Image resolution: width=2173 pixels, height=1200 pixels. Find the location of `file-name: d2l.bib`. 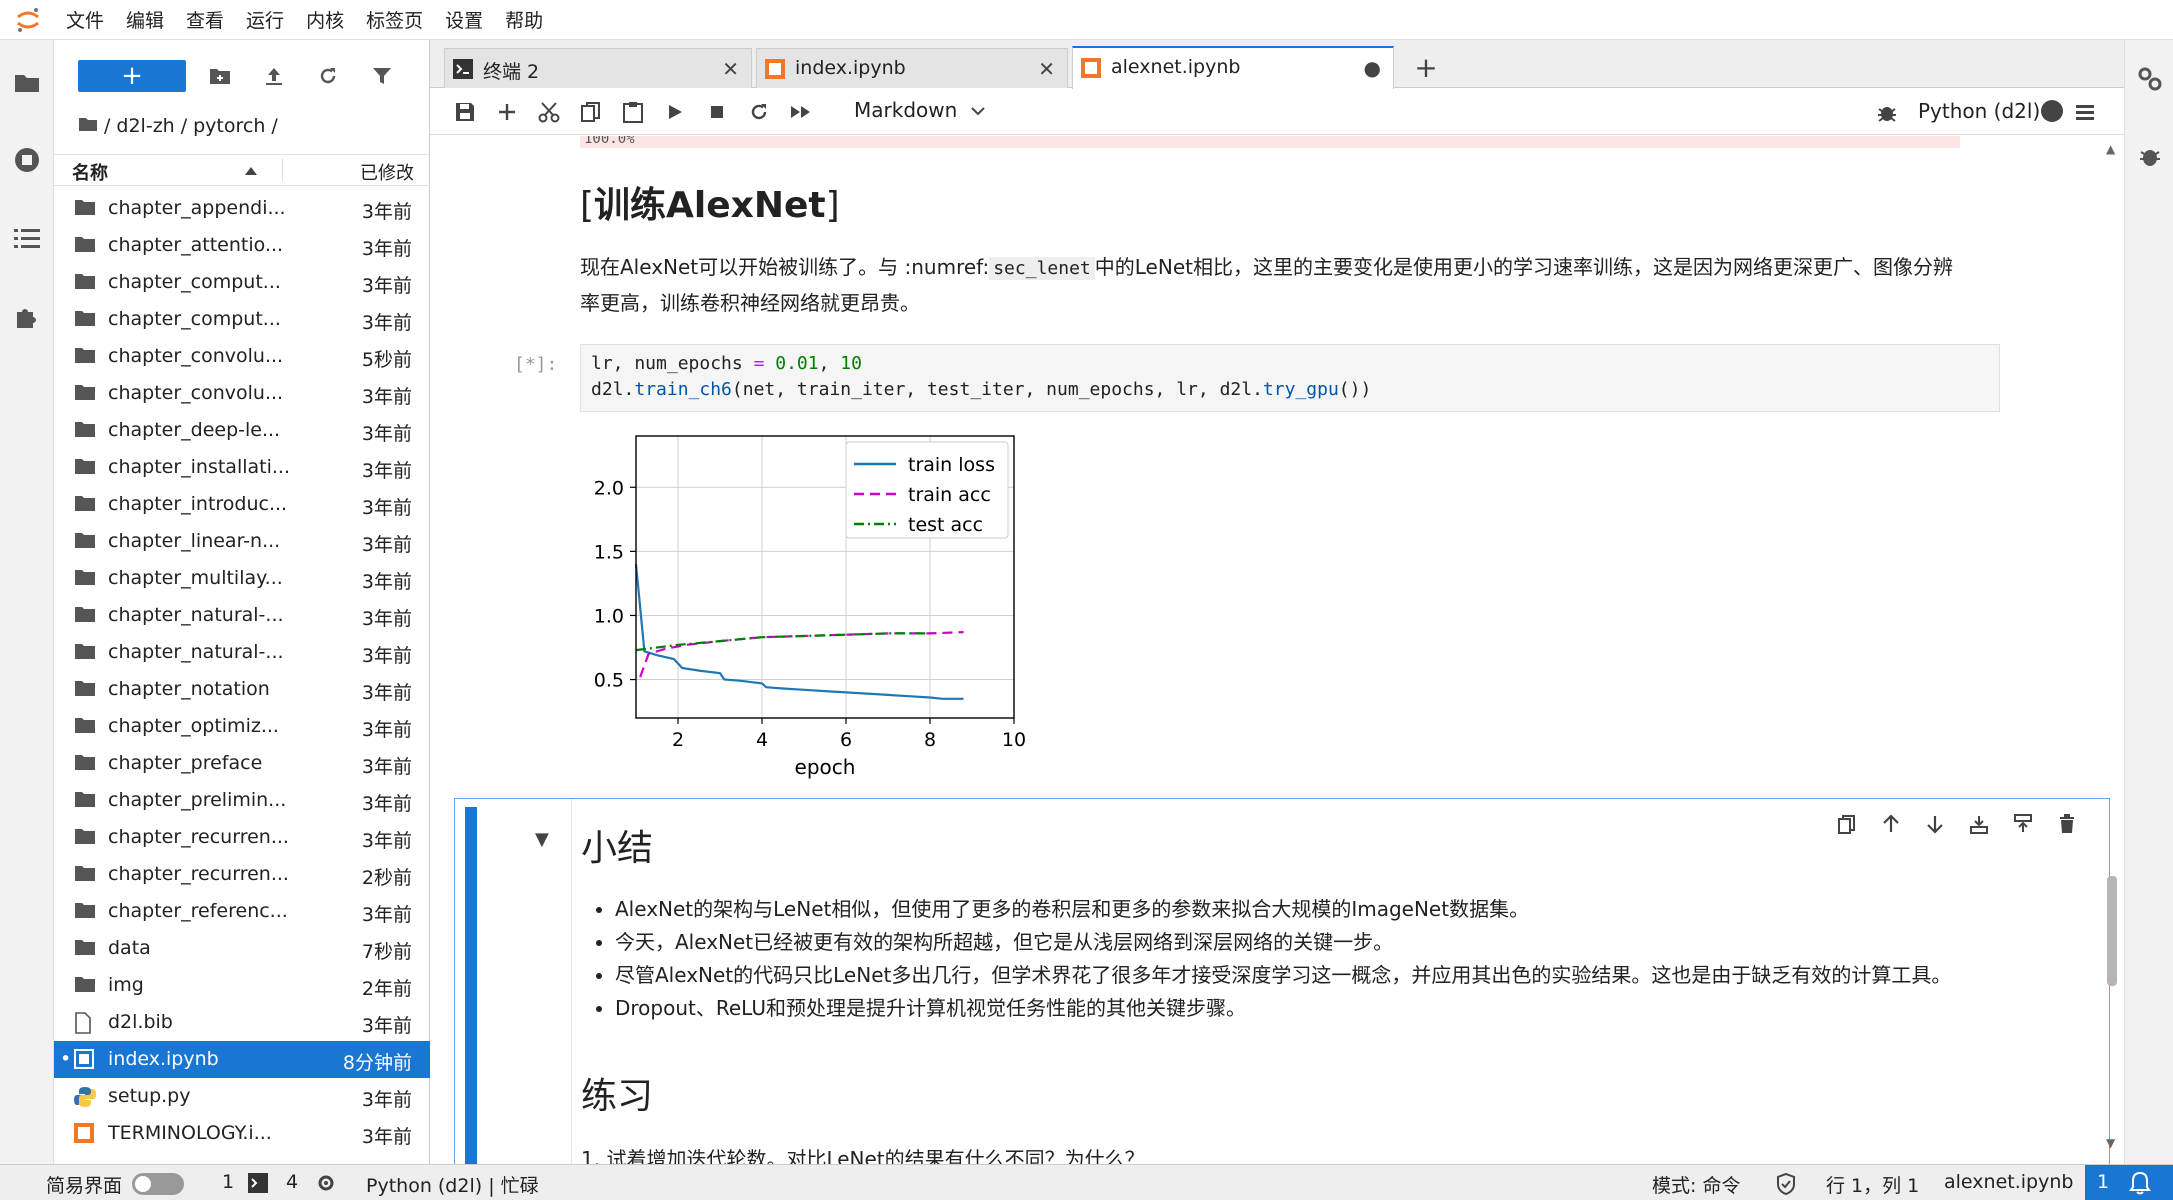

file-name: d2l.bib is located at coordinates (140, 1022).